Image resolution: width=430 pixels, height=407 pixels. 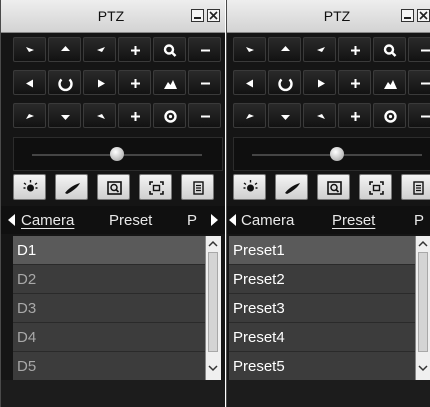 I want to click on focus-mountain-icon, so click(x=390, y=84).